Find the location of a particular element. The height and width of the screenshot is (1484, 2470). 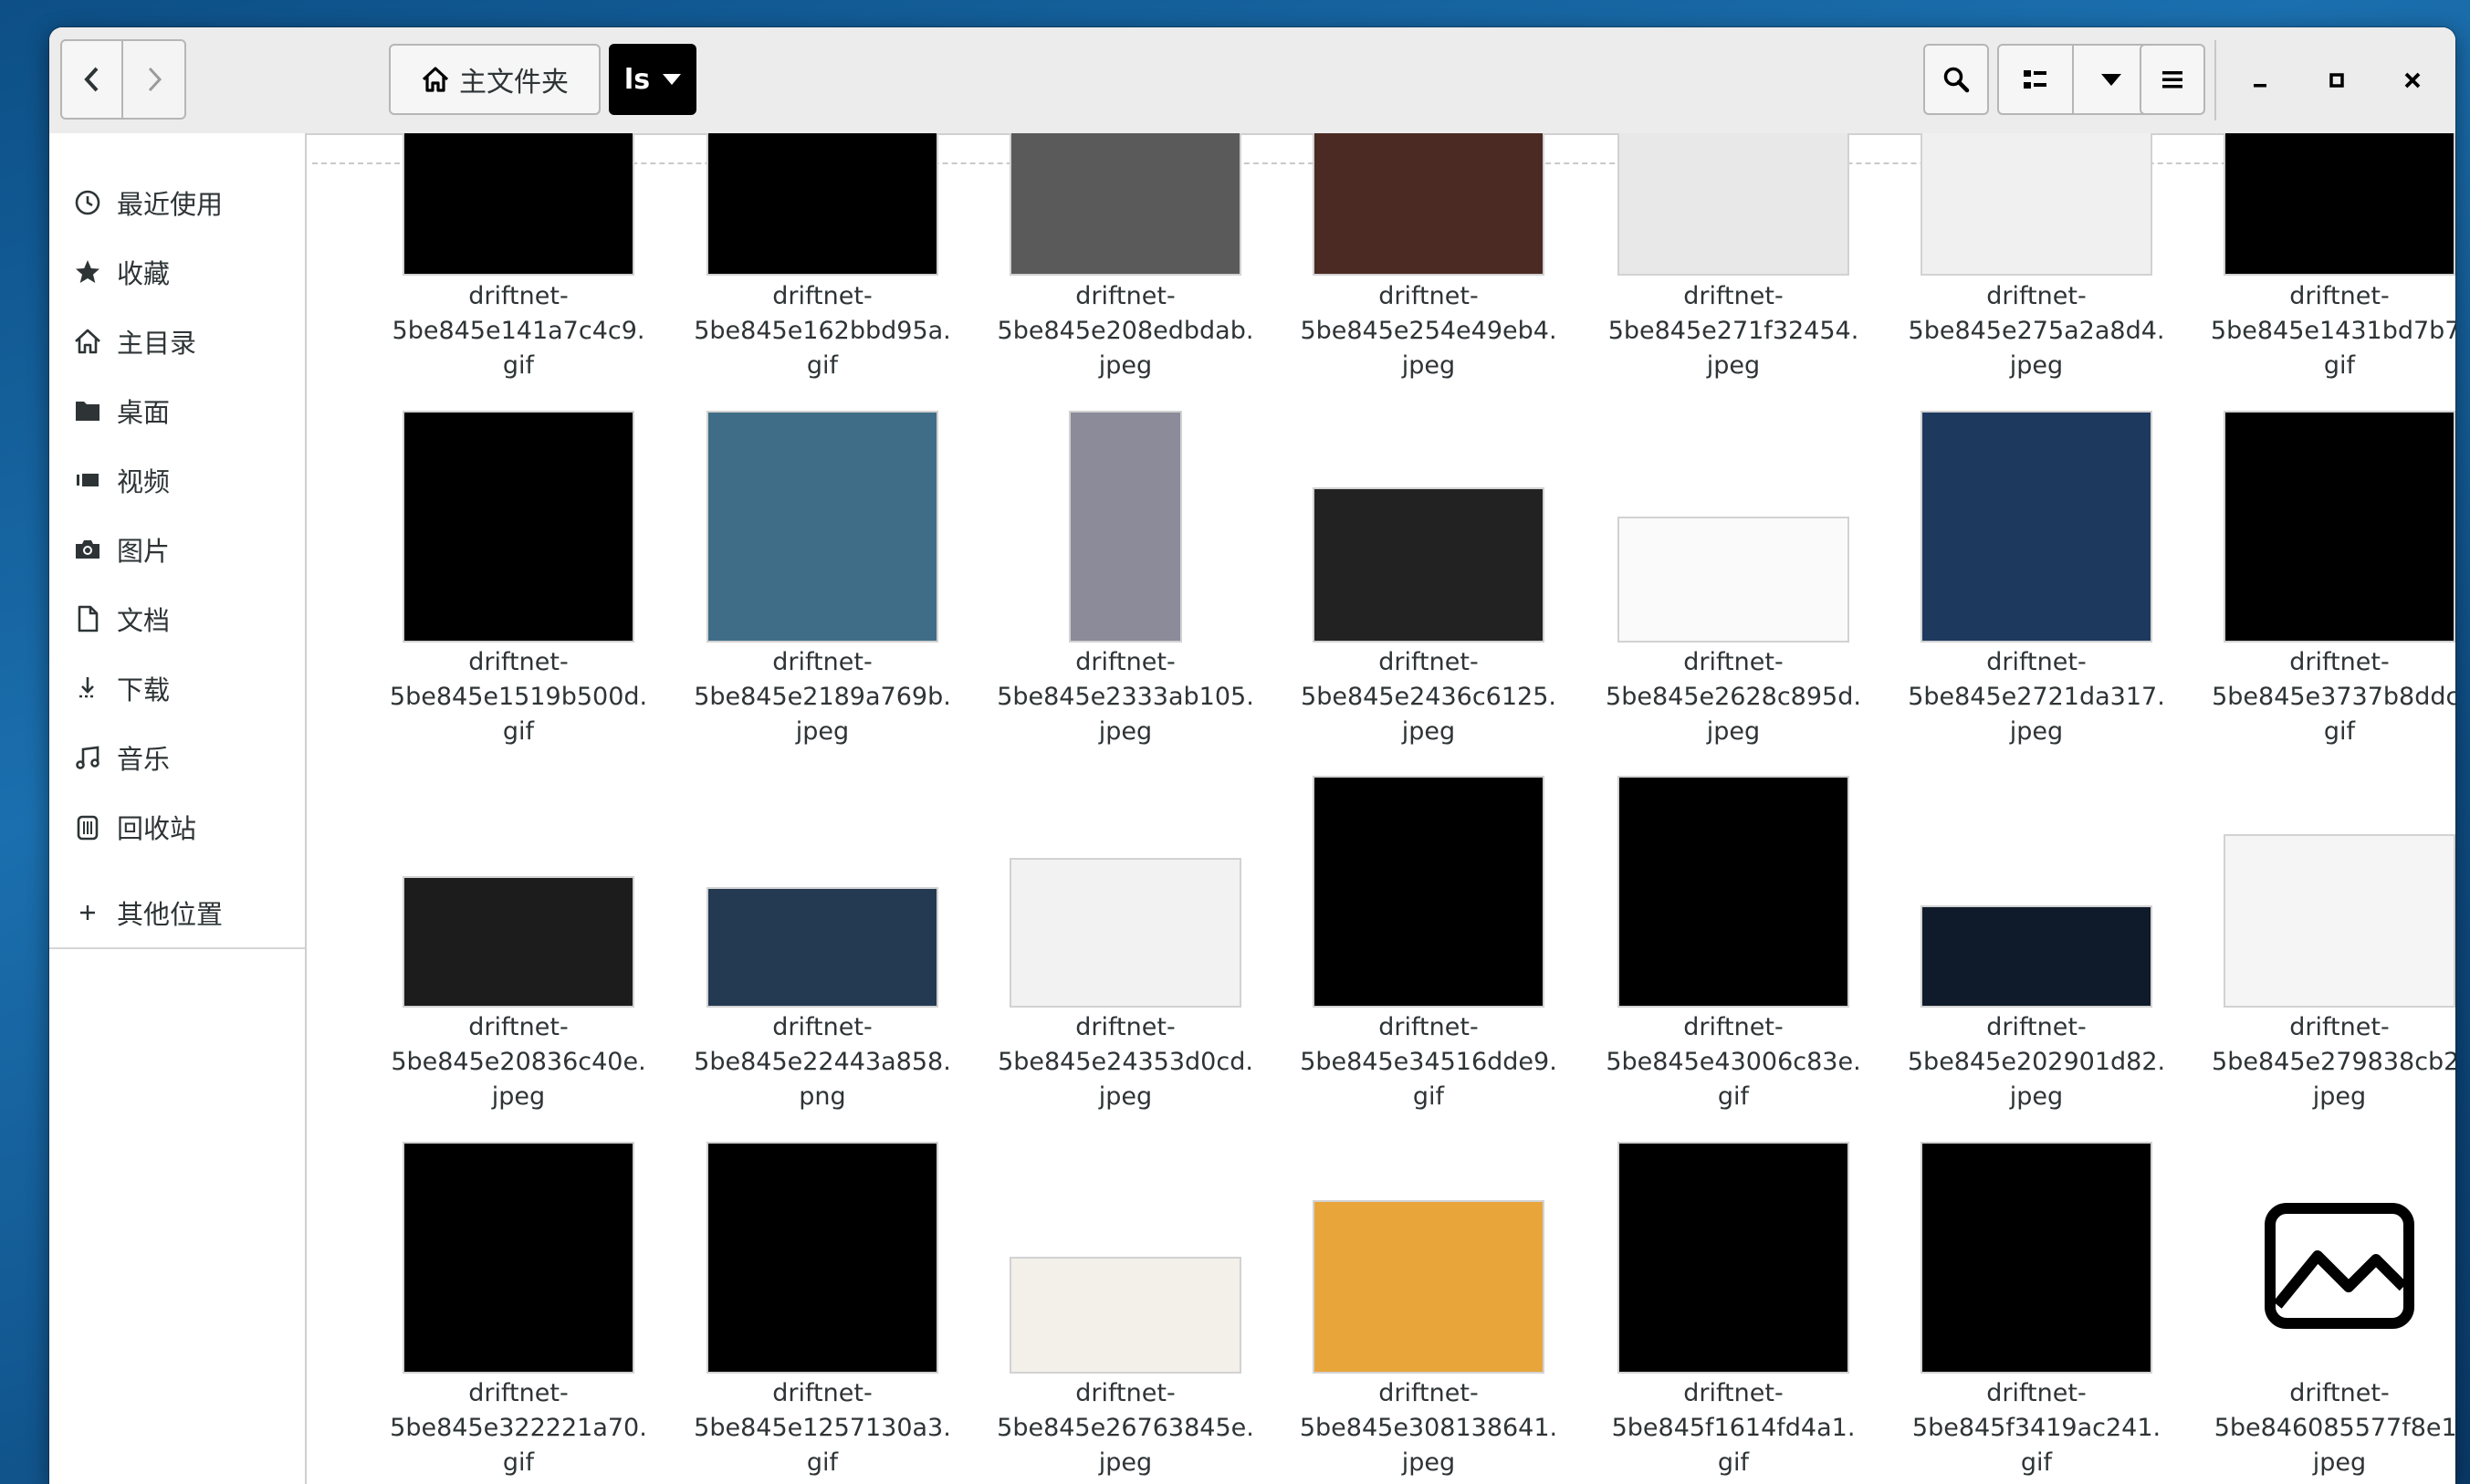

sidebar-item-label: 音乐 is located at coordinates (144, 759).